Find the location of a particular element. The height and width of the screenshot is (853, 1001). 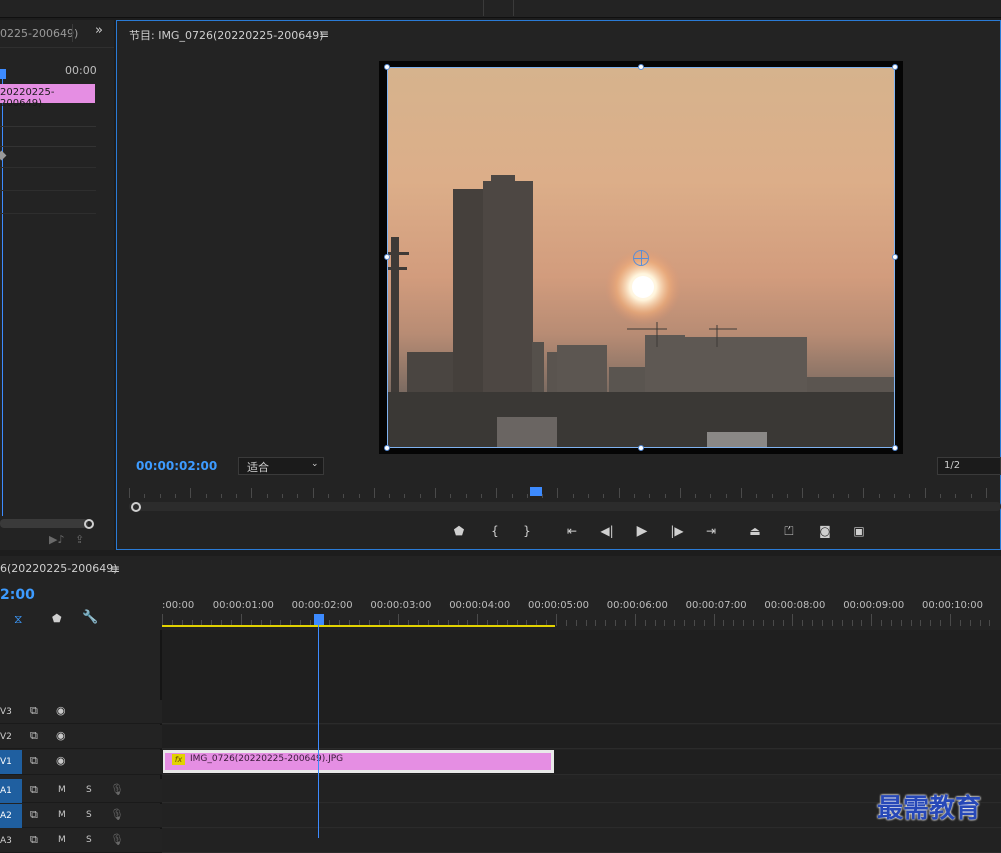

linked-selection-icon: ⧖ is located at coordinates (18, 619).